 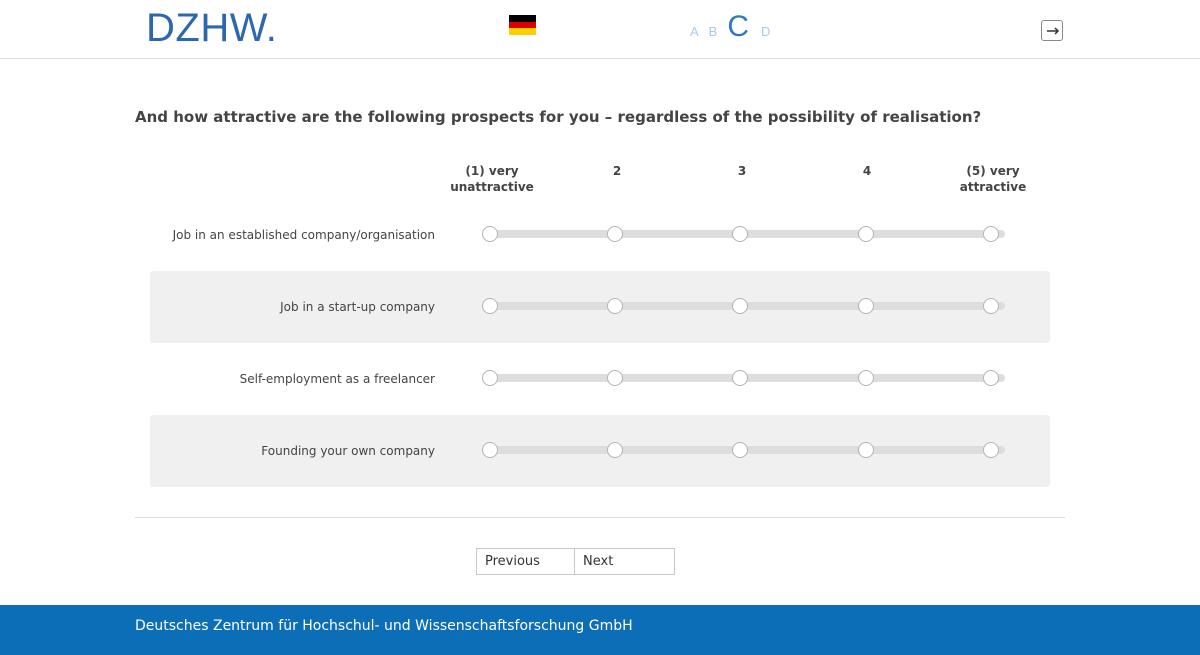 What do you see at coordinates (525, 561) in the screenshot?
I see `previous-button: Previous` at bounding box center [525, 561].